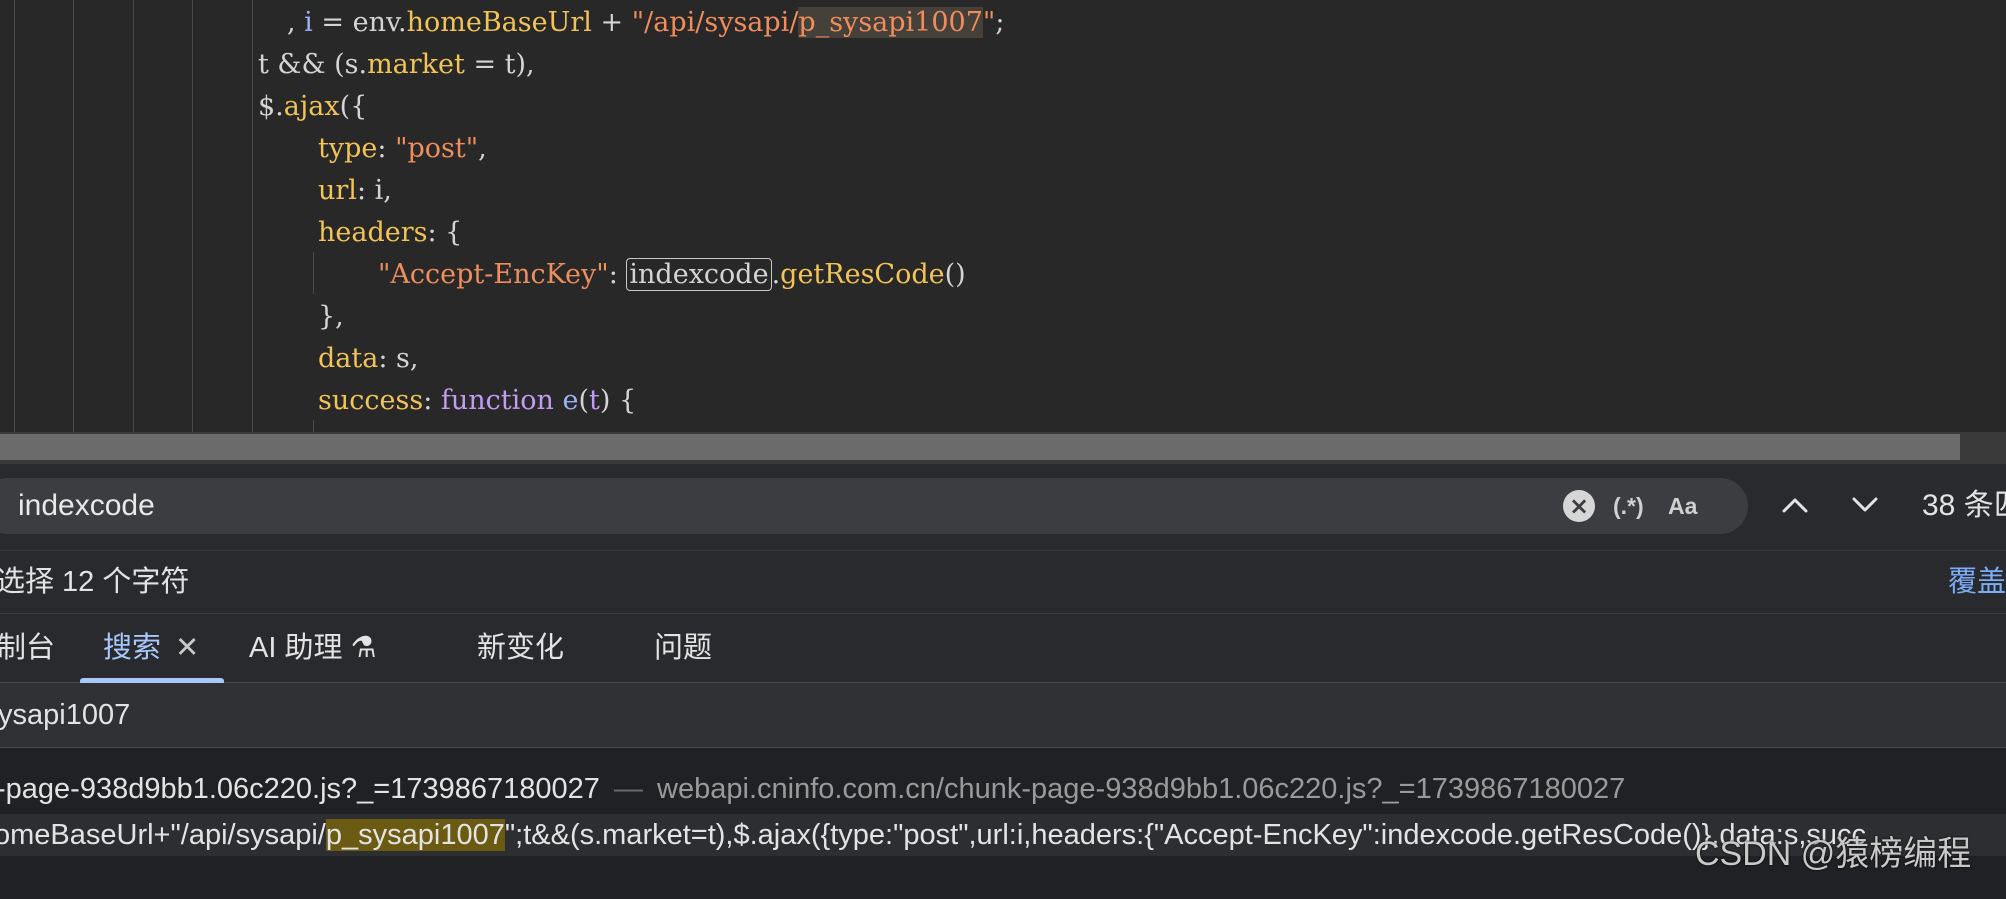  Describe the element at coordinates (445, 232) in the screenshot. I see `code-token: : {` at that location.